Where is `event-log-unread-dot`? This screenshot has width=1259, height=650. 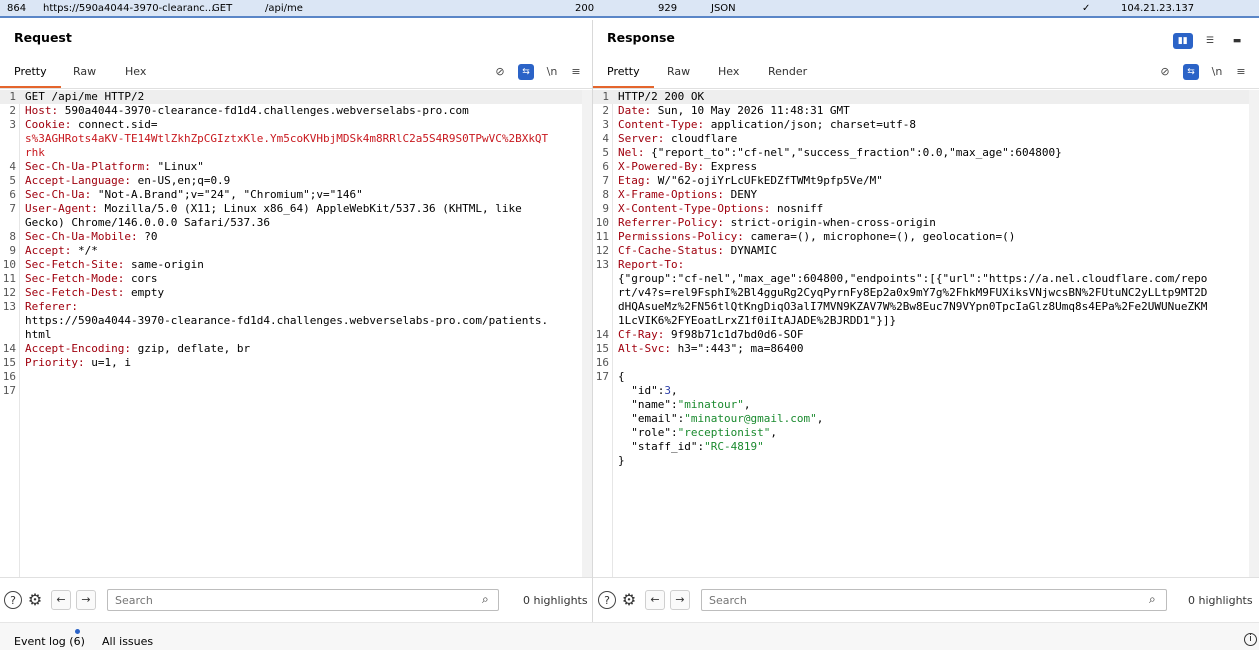
event-log-unread-dot is located at coordinates (77, 631).